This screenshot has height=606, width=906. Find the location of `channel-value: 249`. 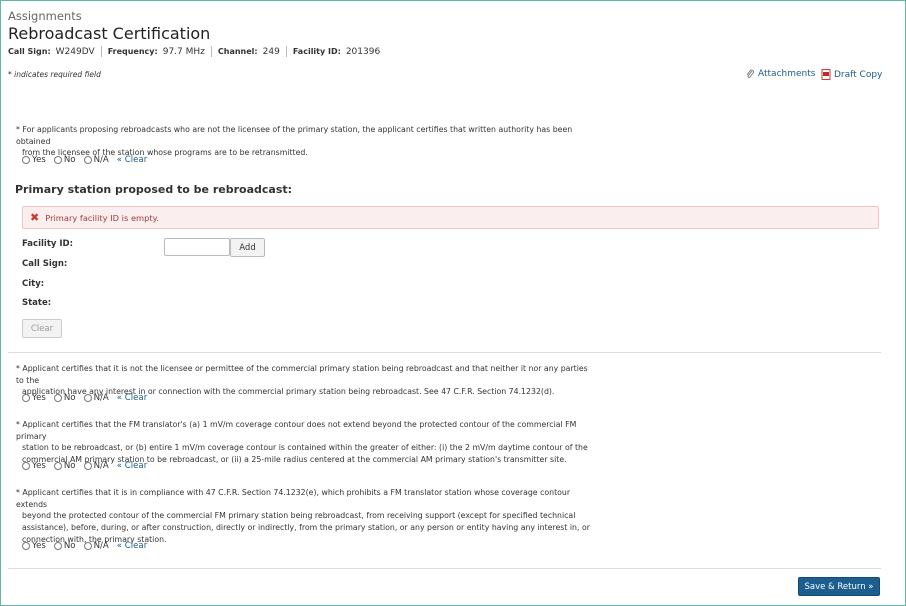

channel-value: 249 is located at coordinates (271, 51).